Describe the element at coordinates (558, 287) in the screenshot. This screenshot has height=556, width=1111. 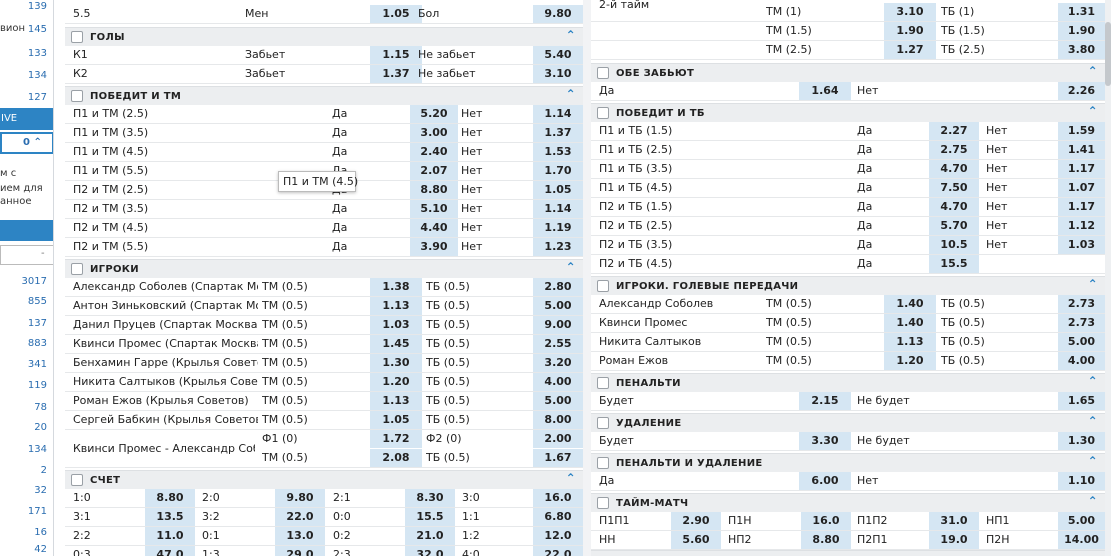
I see `odds-cell: 2.80` at that location.